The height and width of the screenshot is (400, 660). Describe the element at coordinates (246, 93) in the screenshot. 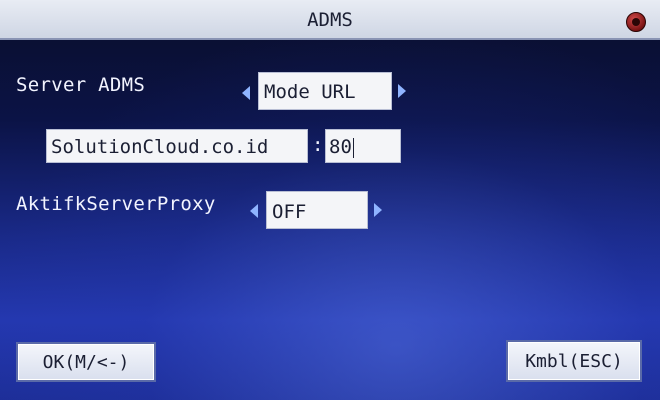

I see `server-mode-prev-arrow-icon` at that location.